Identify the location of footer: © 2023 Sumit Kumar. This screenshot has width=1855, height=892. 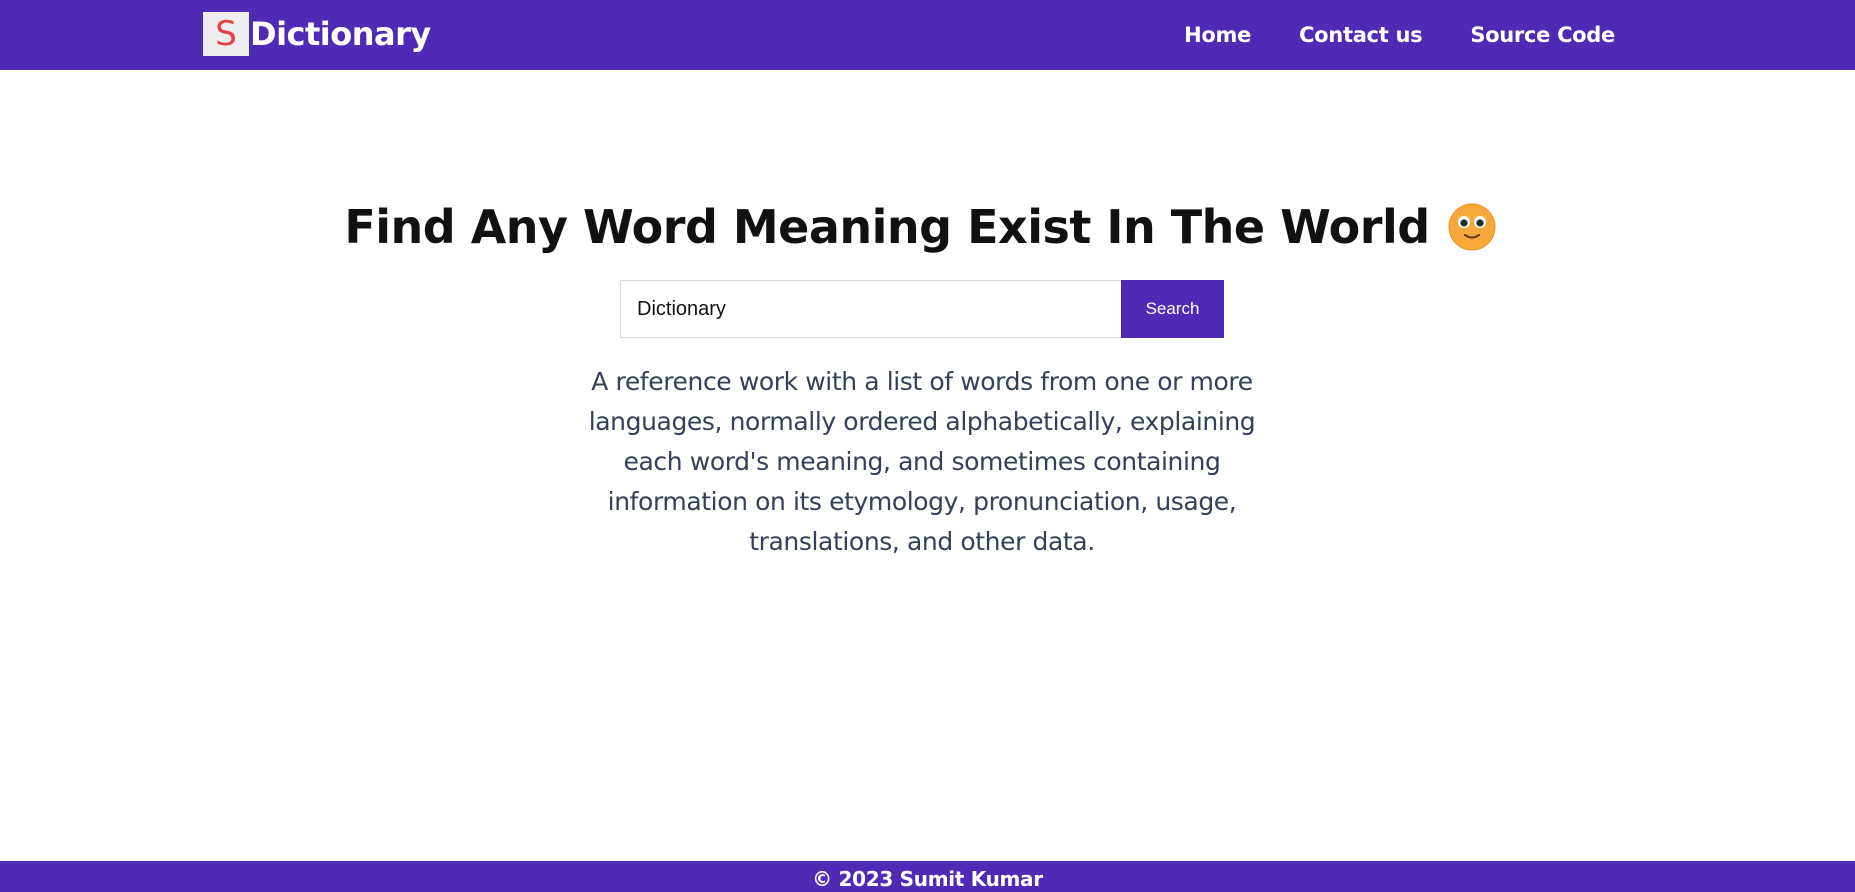
(927, 876).